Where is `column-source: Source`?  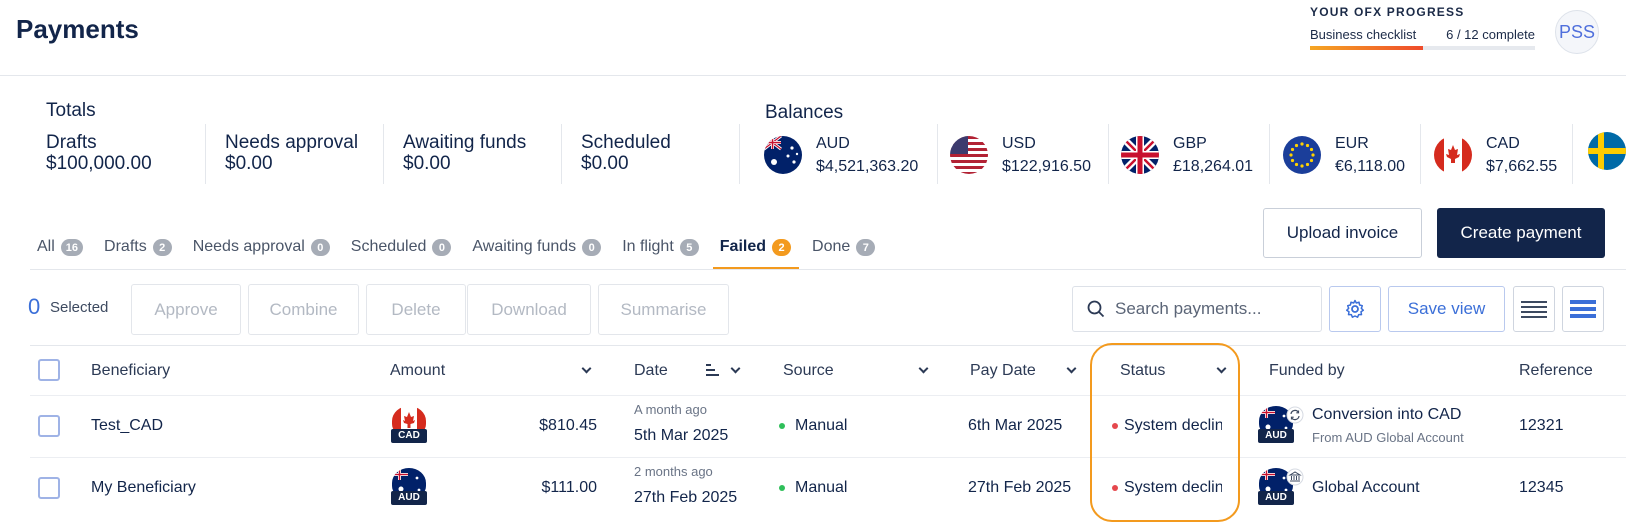 column-source: Source is located at coordinates (808, 371).